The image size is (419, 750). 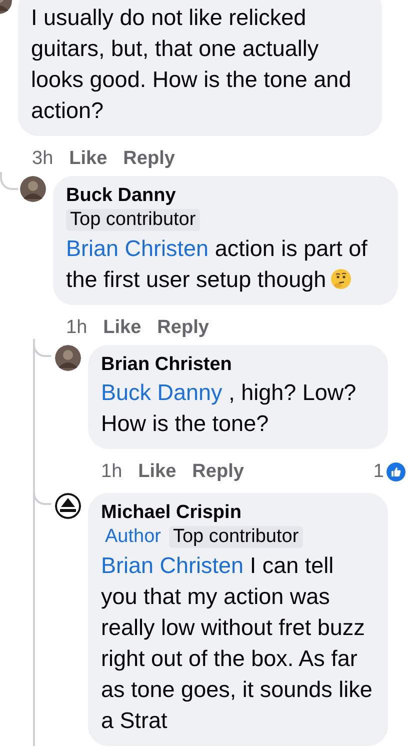 What do you see at coordinates (191, 64) in the screenshot?
I see `comment-text: I usually do not like relicked guitars, but, that one actually looks good. How is the tone and action?` at bounding box center [191, 64].